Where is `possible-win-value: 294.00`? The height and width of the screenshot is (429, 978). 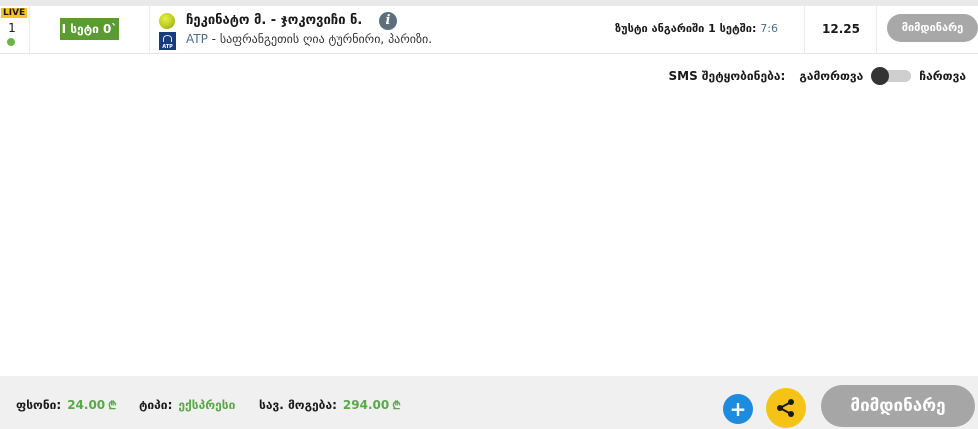 possible-win-value: 294.00 is located at coordinates (366, 405).